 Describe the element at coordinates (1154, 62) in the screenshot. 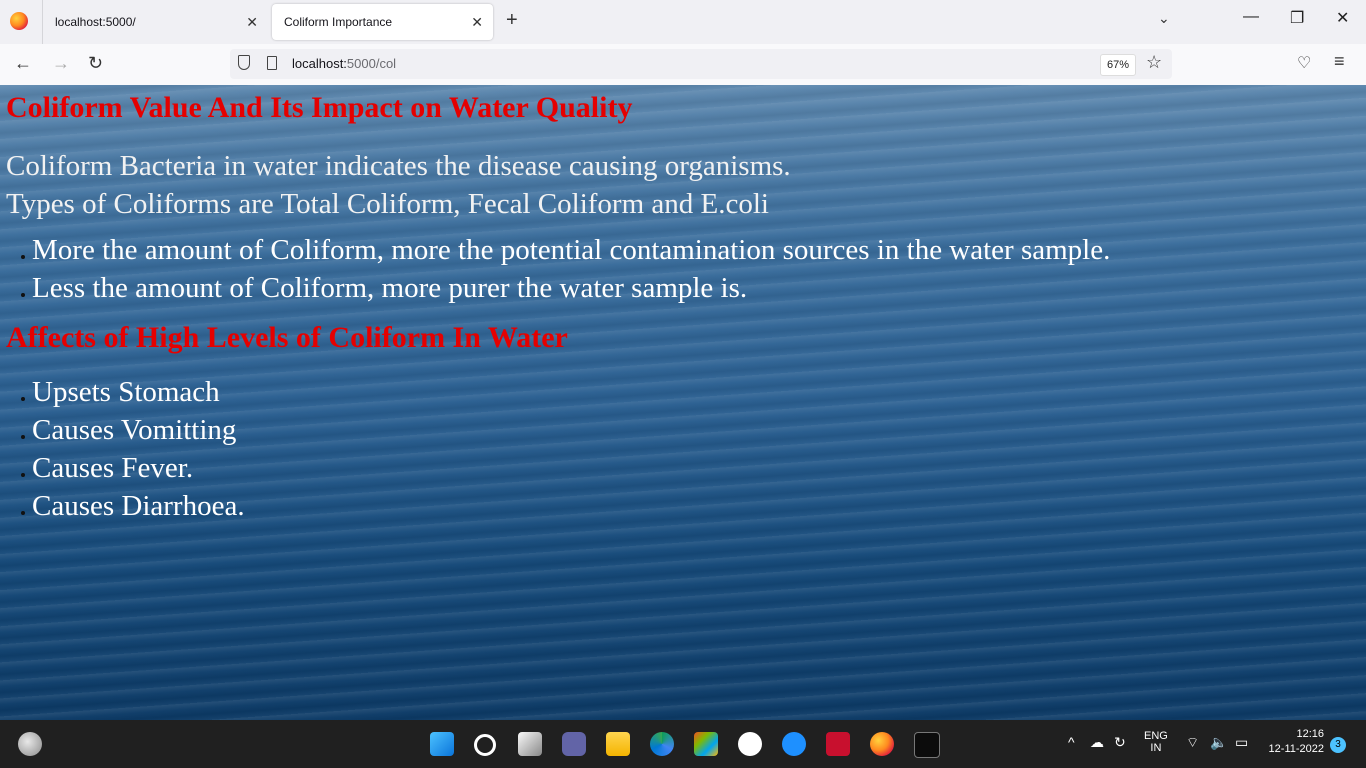

I see `bookmark-star-icon: ☆` at that location.